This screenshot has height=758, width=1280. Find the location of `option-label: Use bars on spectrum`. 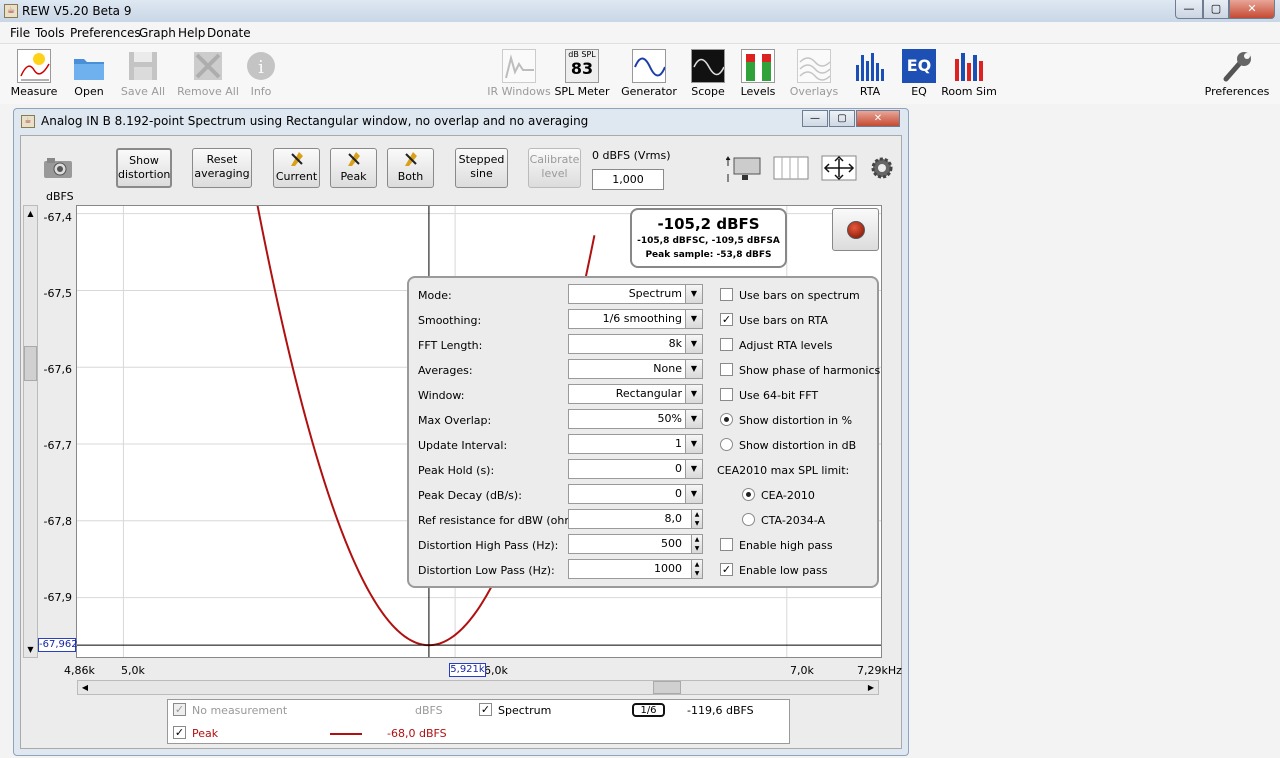

option-label: Use bars on spectrum is located at coordinates (799, 295).